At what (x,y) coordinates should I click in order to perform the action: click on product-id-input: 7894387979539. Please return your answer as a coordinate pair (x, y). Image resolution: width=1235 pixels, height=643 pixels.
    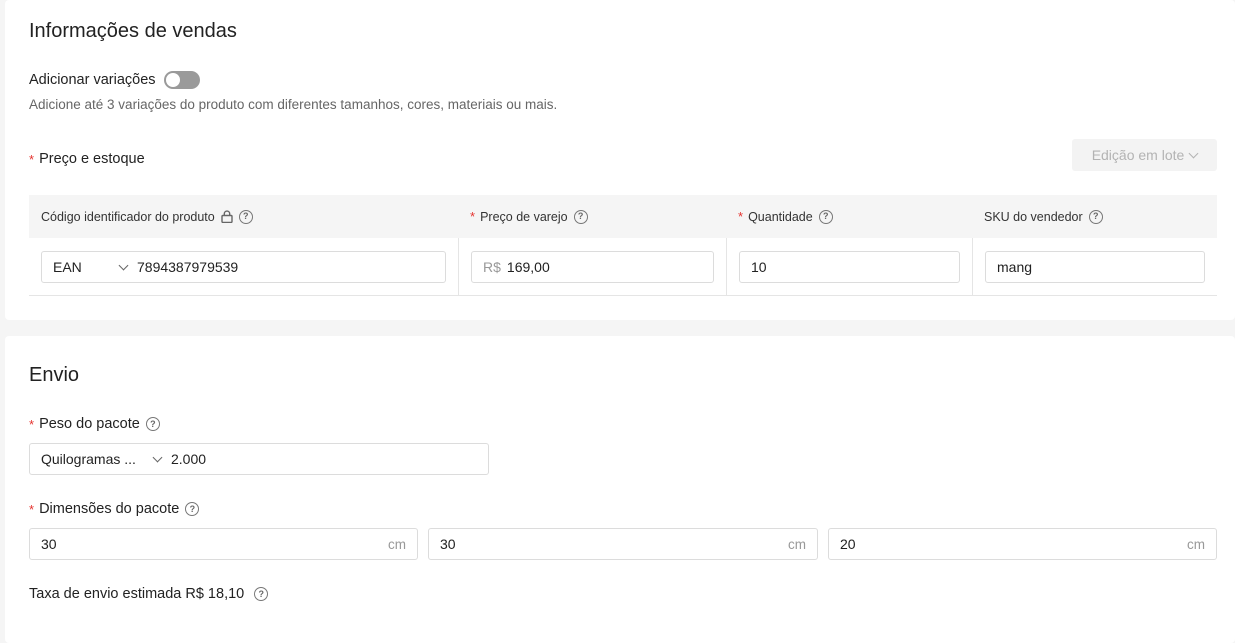
    Looking at the image, I should click on (285, 267).